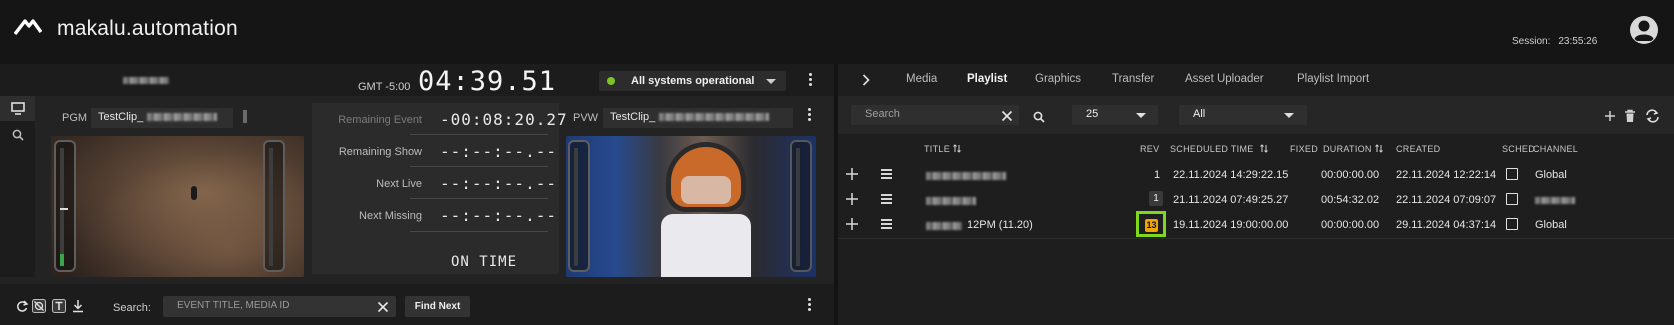  Describe the element at coordinates (22, 306) in the screenshot. I see `refresh-icon` at that location.